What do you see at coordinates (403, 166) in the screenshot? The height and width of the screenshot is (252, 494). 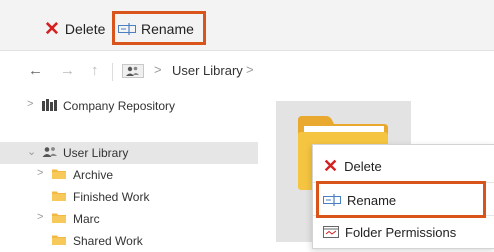 I see `context-menu-delete: ✕ Delete` at bounding box center [403, 166].